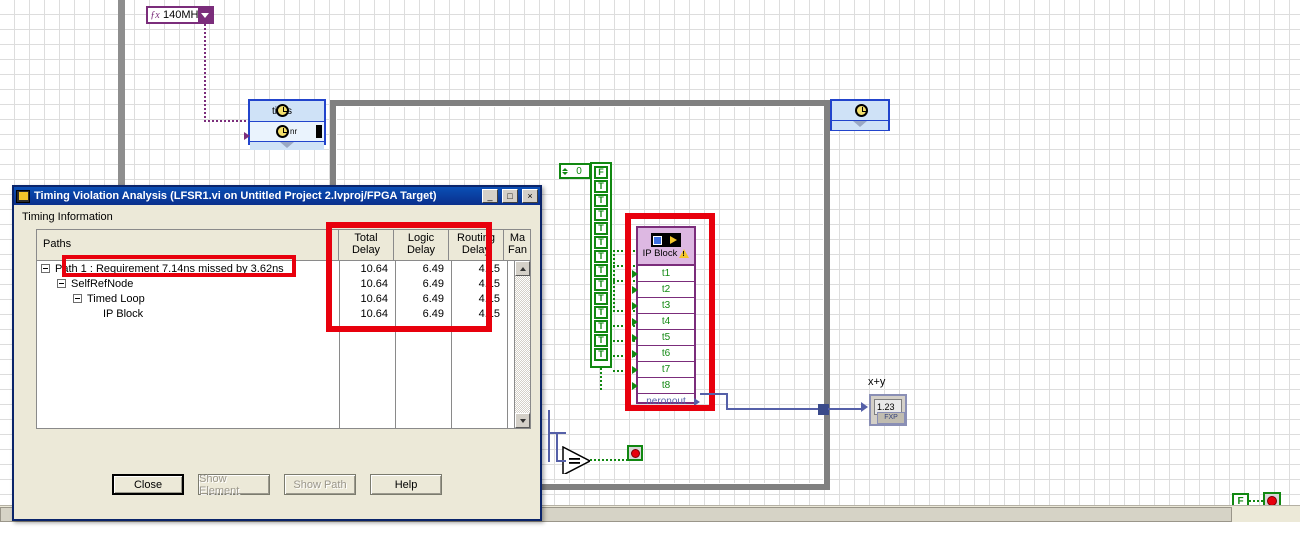 Image resolution: width=1300 pixels, height=533 pixels. I want to click on scroll-up-button, so click(522, 268).